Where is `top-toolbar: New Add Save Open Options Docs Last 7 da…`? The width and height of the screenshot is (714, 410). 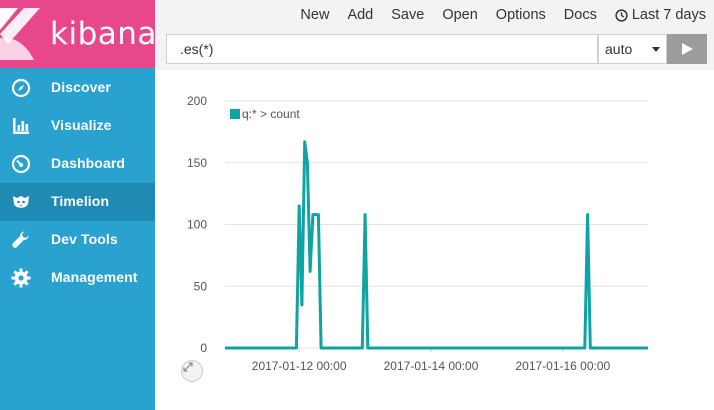
top-toolbar: New Add Save Open Options Docs Last 7 da… is located at coordinates (434, 35).